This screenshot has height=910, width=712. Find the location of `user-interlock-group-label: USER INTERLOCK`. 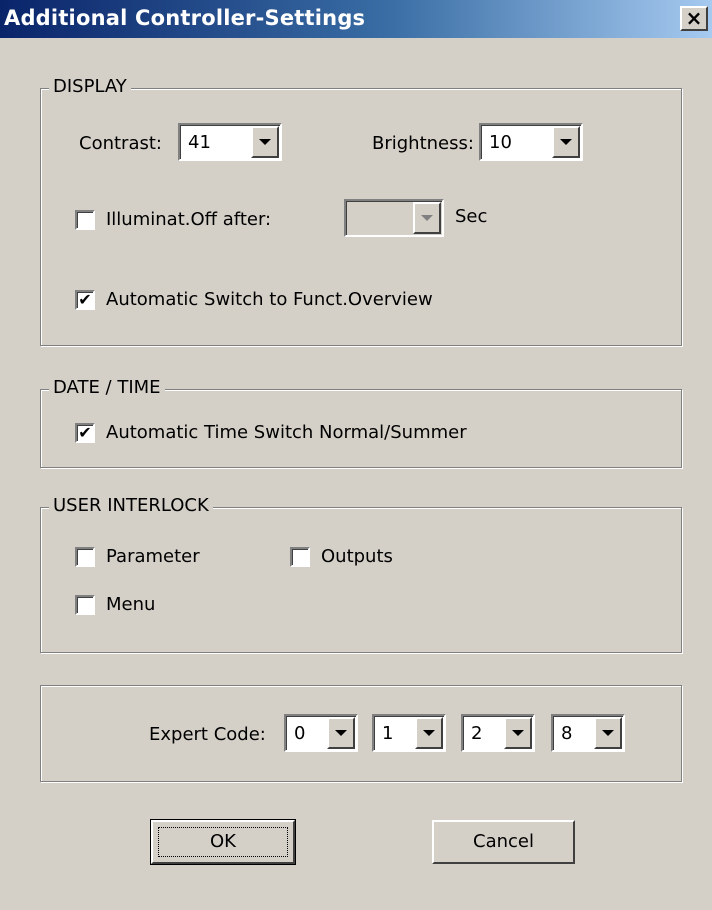

user-interlock-group-label: USER INTERLOCK is located at coordinates (131, 505).